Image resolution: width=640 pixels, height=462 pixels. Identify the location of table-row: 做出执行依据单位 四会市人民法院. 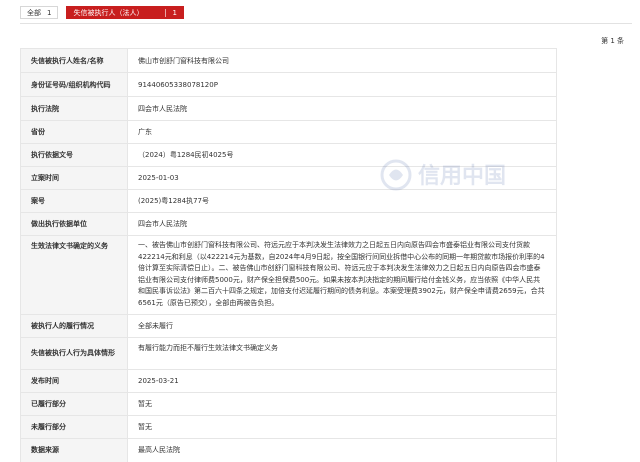
(288, 224).